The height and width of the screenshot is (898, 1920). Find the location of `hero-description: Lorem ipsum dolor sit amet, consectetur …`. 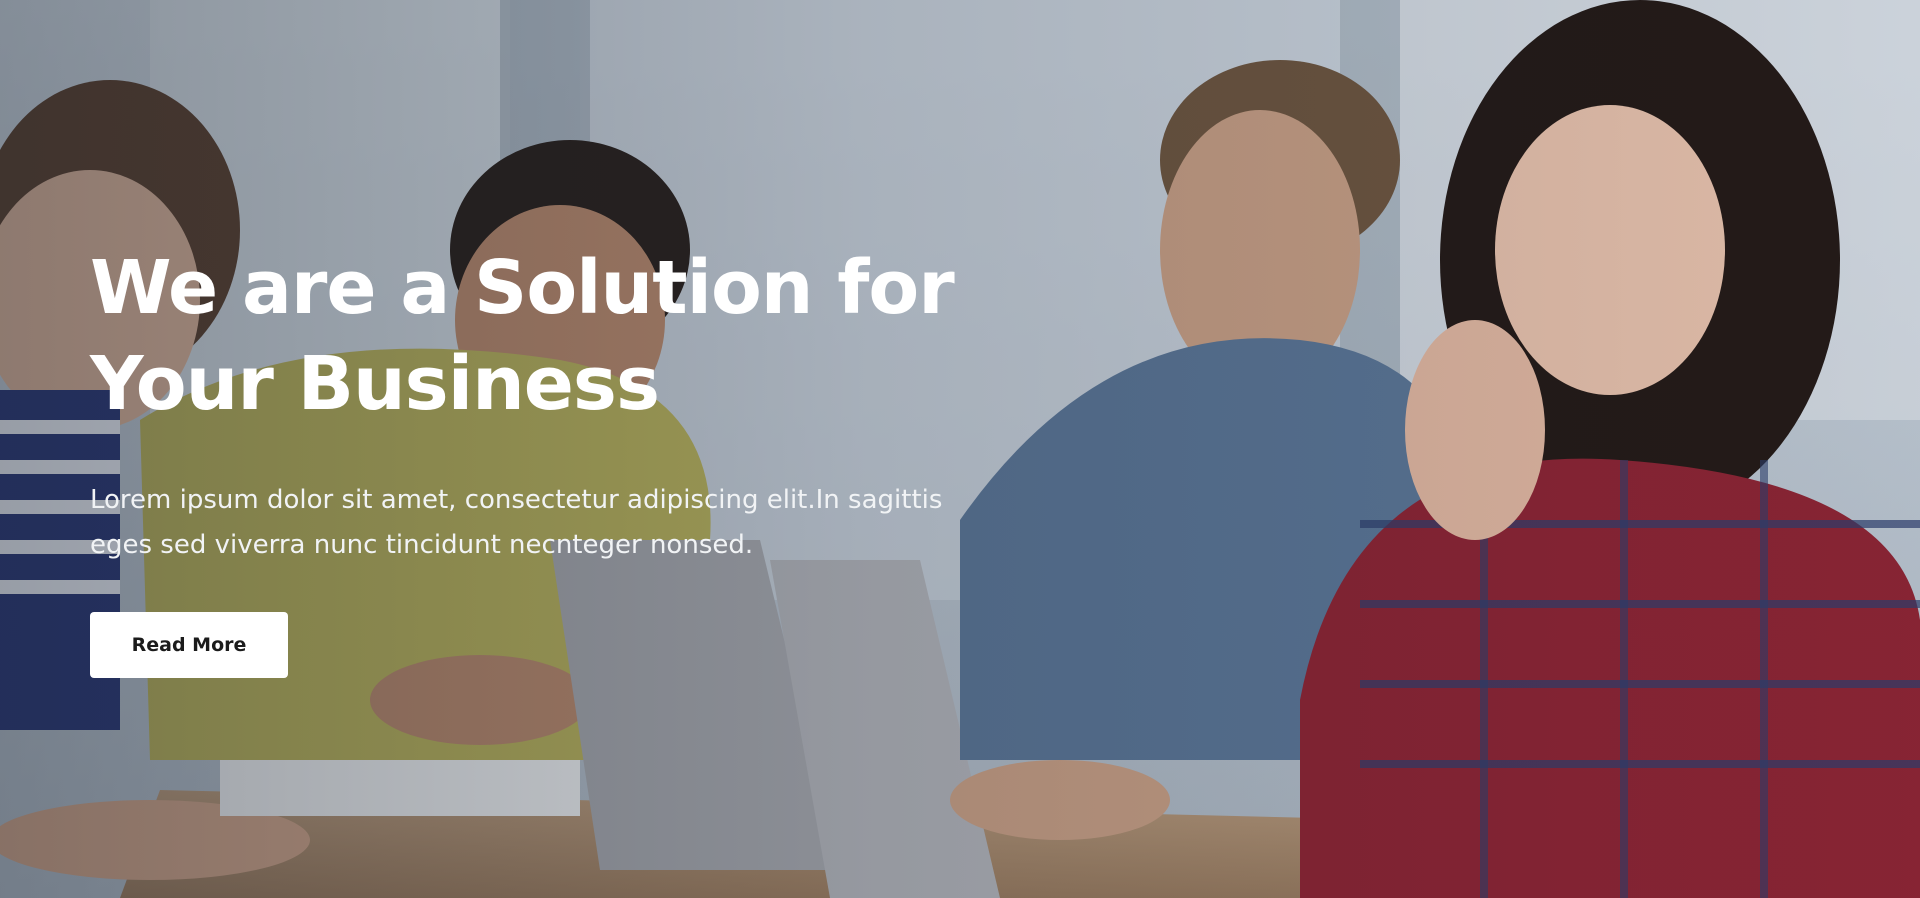

hero-description: Lorem ipsum dolor sit amet, consectetur … is located at coordinates (530, 523).